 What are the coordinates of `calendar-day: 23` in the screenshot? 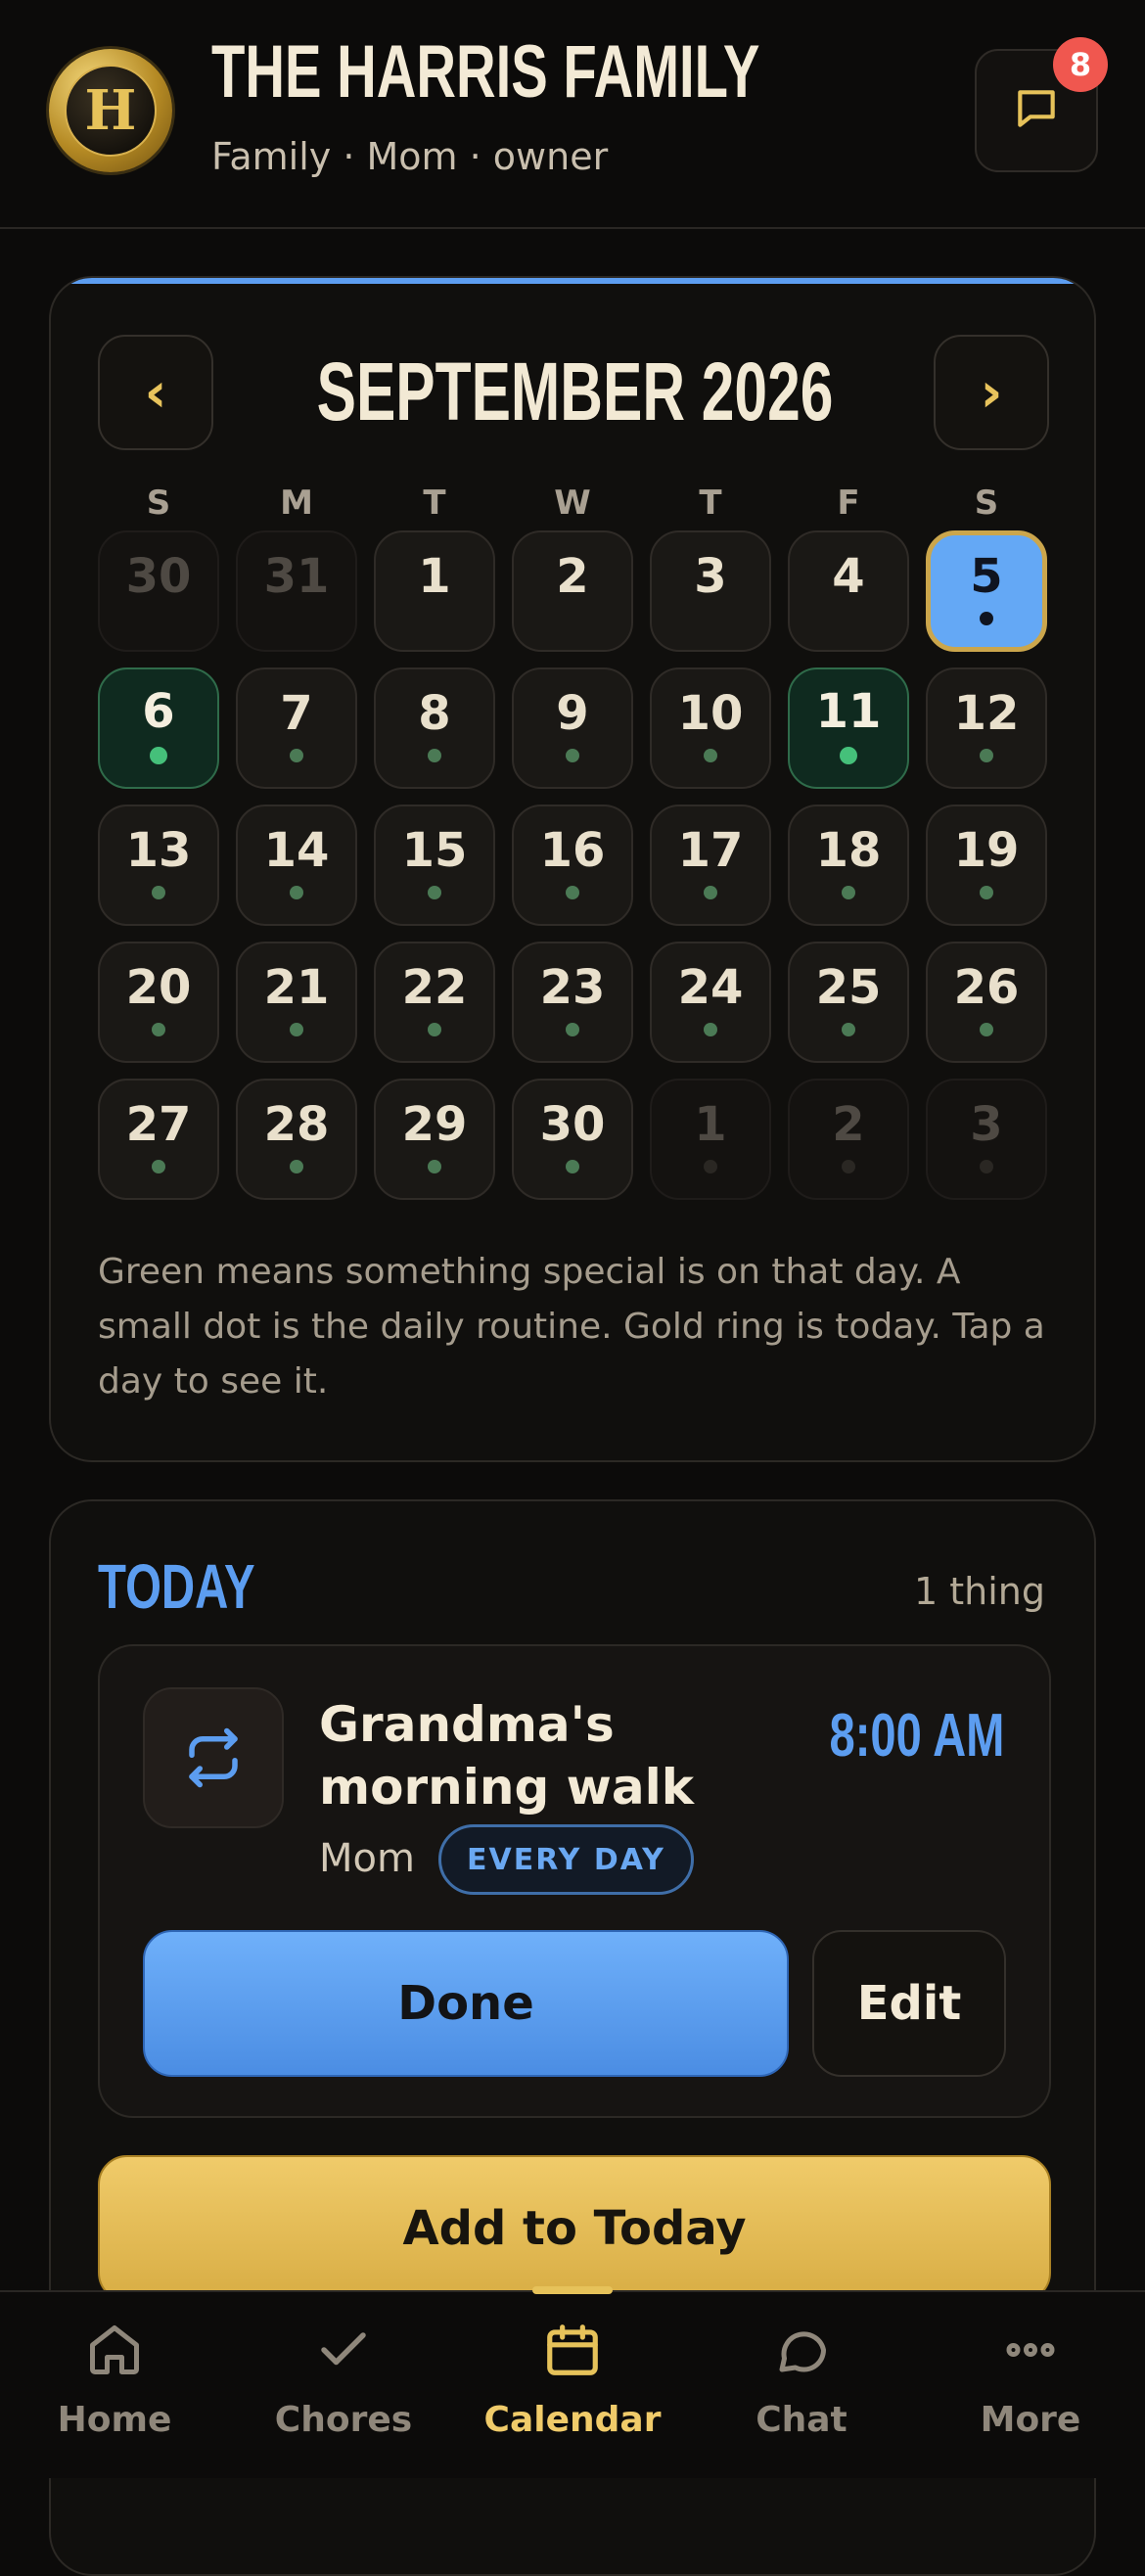 It's located at (572, 1003).